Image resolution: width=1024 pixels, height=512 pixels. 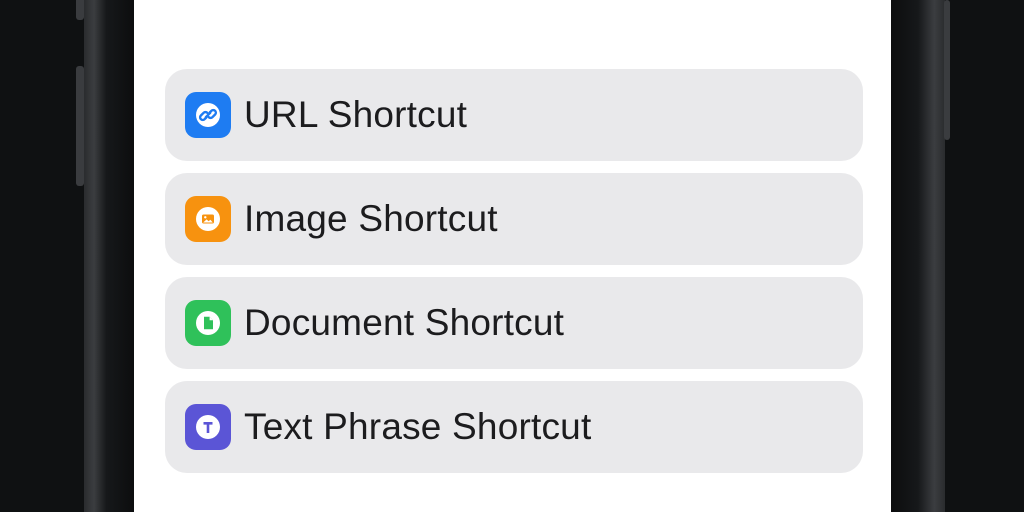 What do you see at coordinates (918, 256) in the screenshot?
I see `phone-frame-right` at bounding box center [918, 256].